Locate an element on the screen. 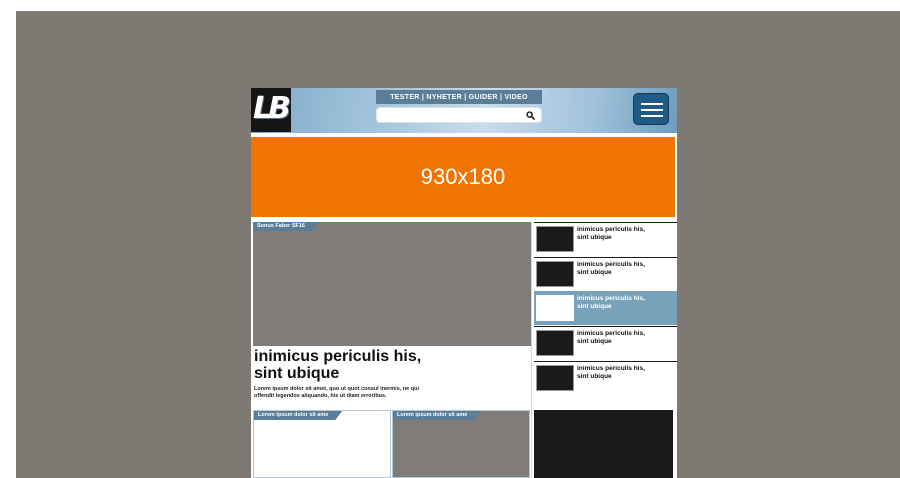 Image resolution: width=900 pixels, height=478 pixels. sidebar-article-item-active: inimicus periculis his, sint ubique is located at coordinates (605, 308).